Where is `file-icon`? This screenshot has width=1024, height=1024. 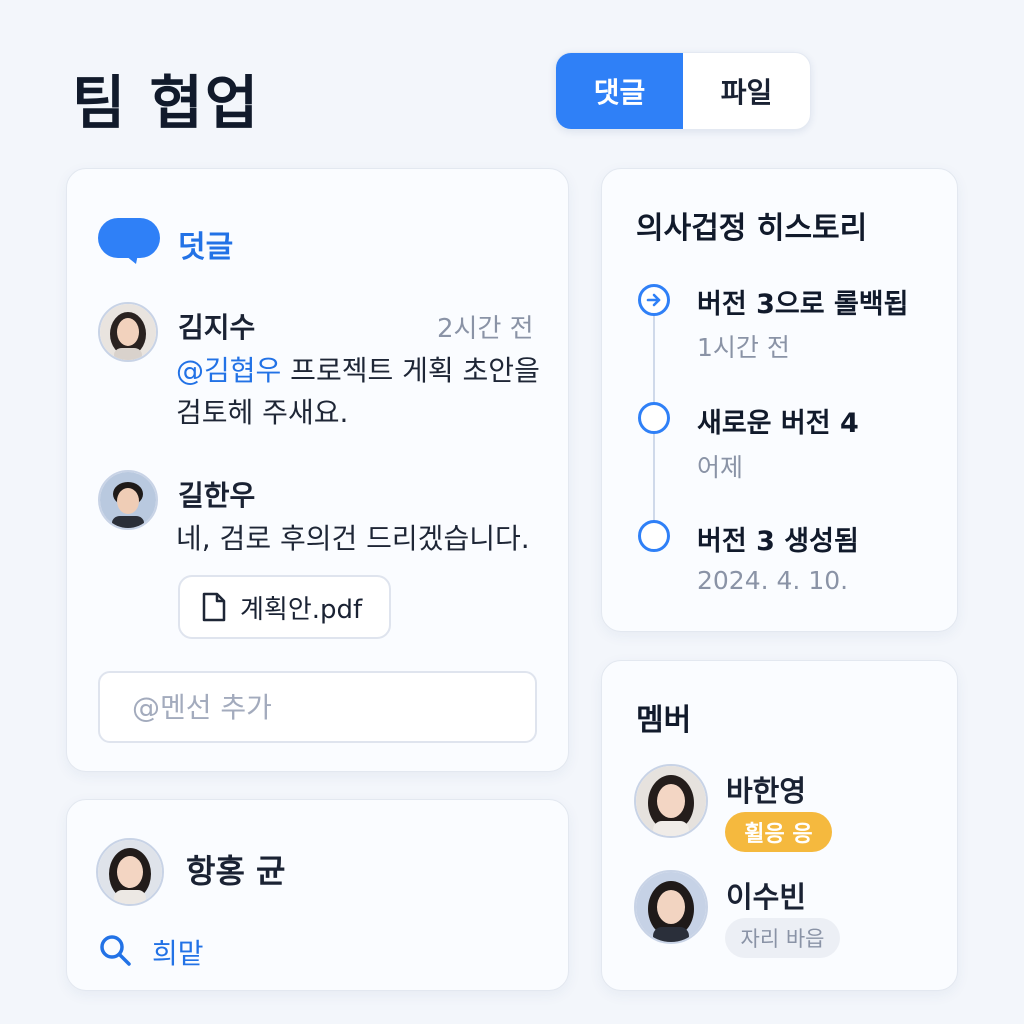
file-icon is located at coordinates (214, 607).